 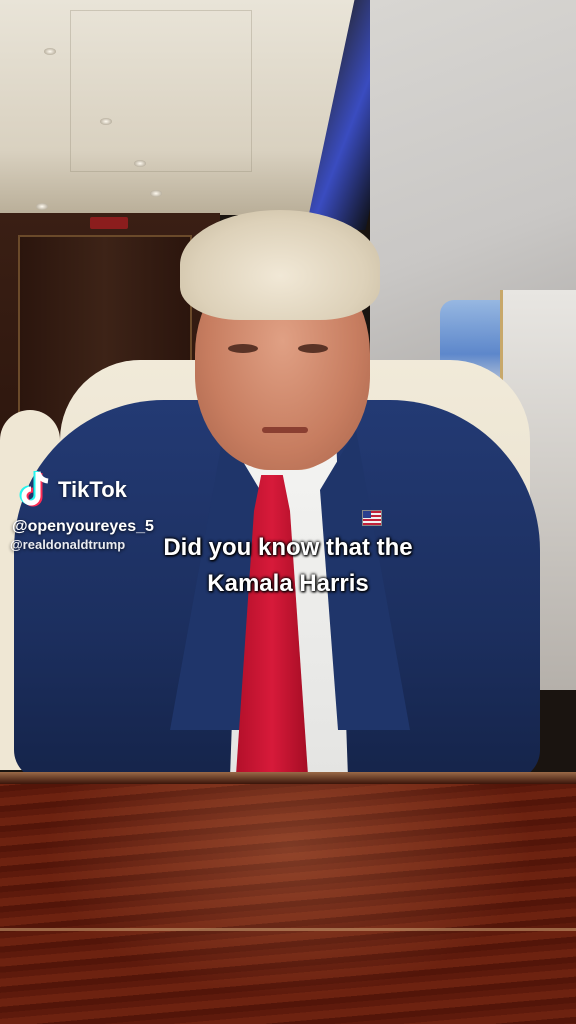 I want to click on flag-pin-icon, so click(x=372, y=518).